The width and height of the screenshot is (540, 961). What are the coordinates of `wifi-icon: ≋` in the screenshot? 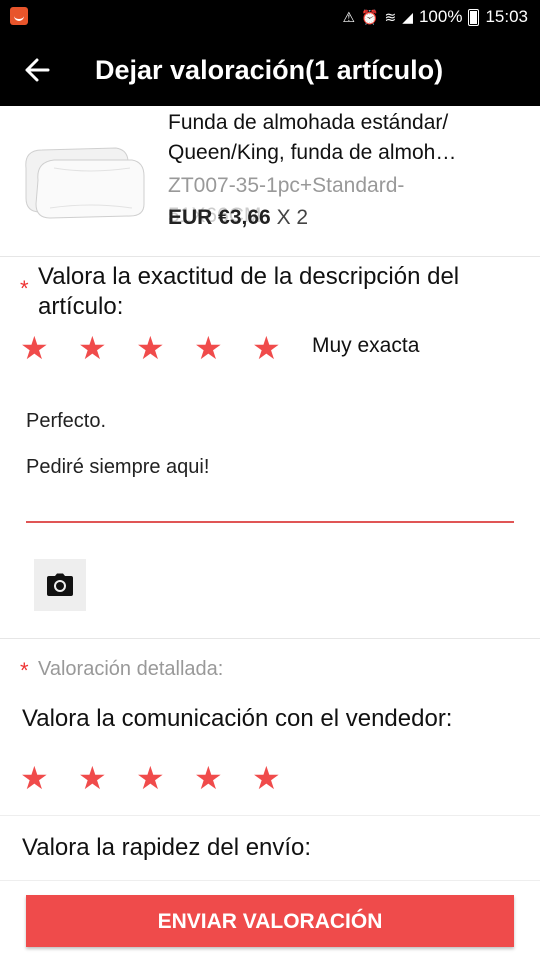 It's located at (390, 16).